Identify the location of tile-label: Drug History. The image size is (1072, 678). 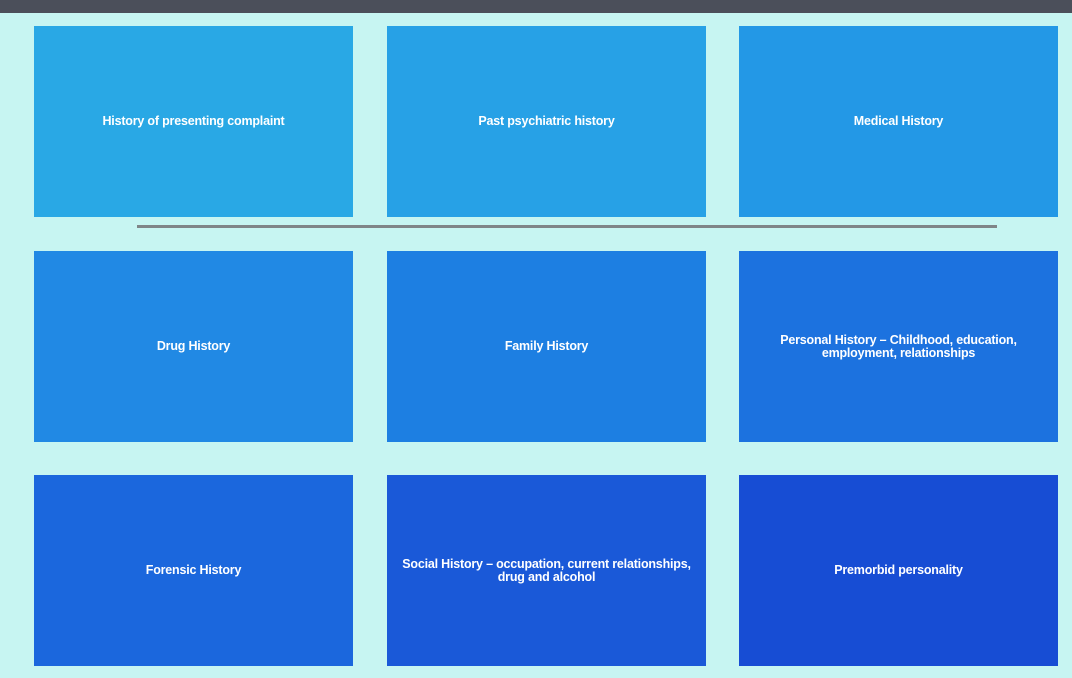
(193, 346).